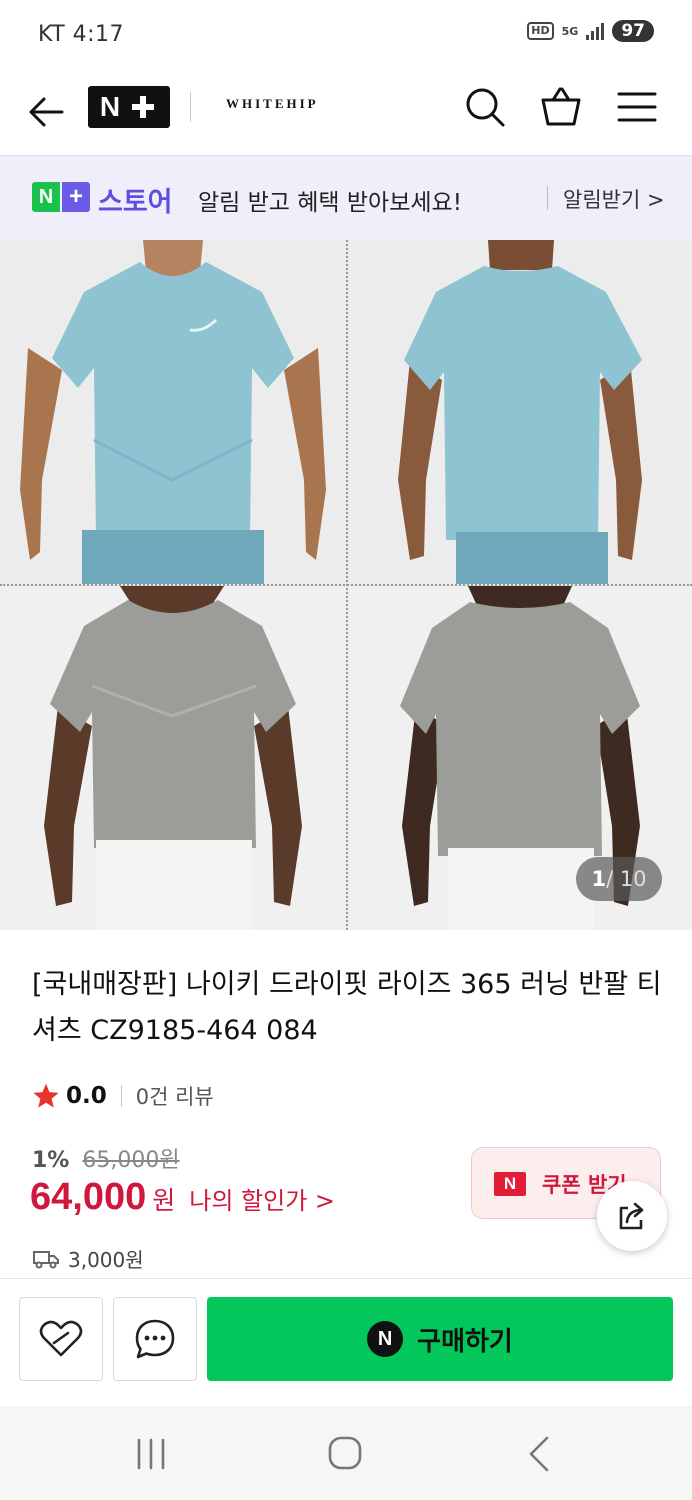 Image resolution: width=692 pixels, height=1500 pixels. I want to click on star-icon, so click(46, 1095).